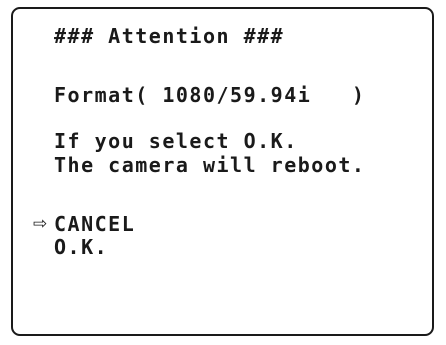 The width and height of the screenshot is (446, 345). Describe the element at coordinates (210, 165) in the screenshot. I see `reboot-warning-line2: The camera will reboot.` at that location.